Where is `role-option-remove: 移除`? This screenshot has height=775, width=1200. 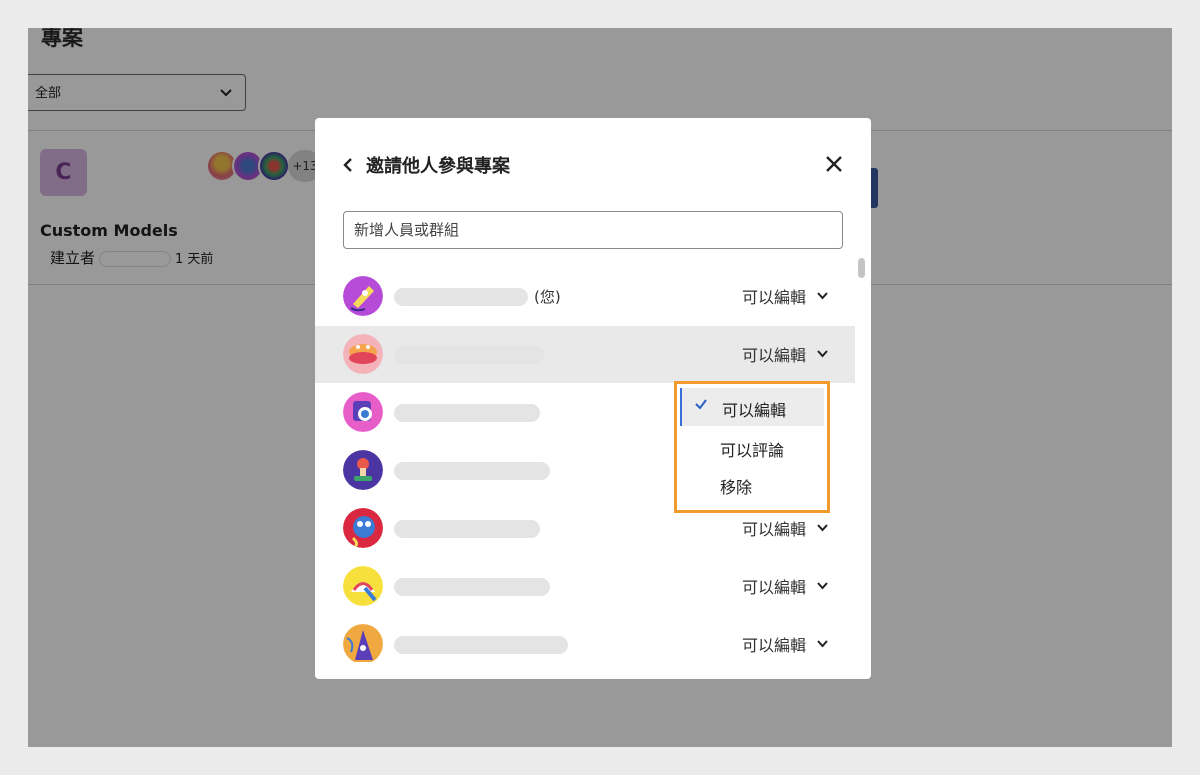
role-option-remove: 移除 is located at coordinates (752, 484).